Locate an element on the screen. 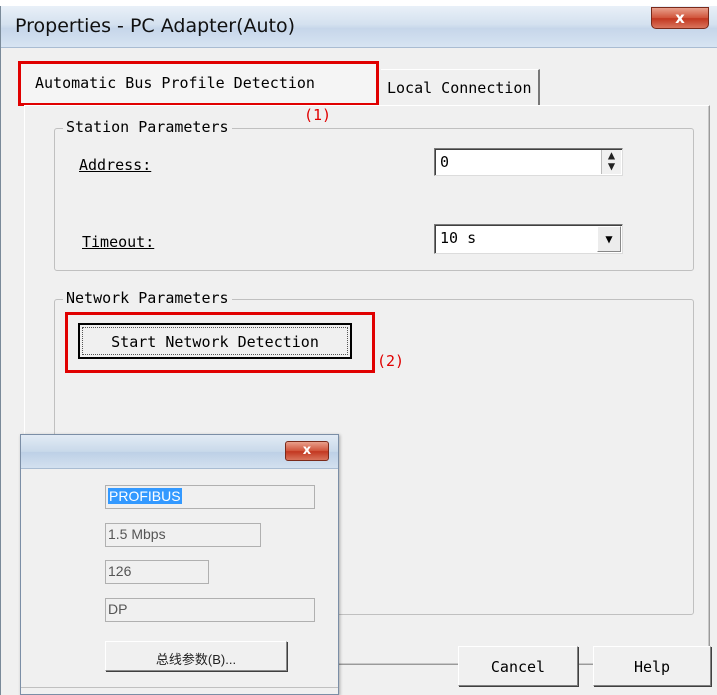  tab-local-connection: Local Connection is located at coordinates (460, 87).